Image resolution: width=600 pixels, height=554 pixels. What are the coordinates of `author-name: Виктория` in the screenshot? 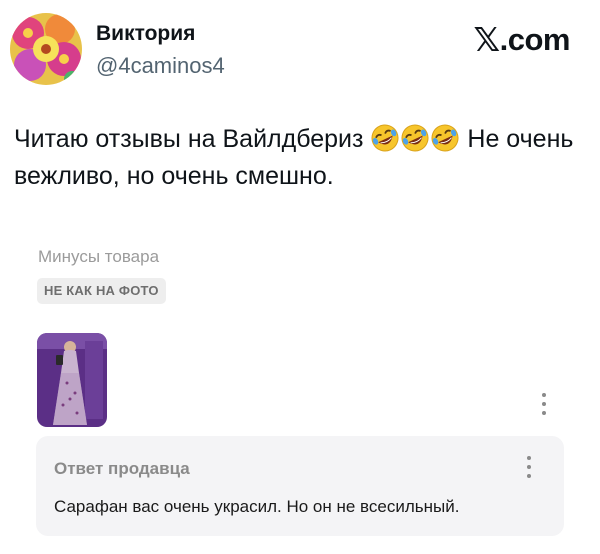 It's located at (145, 34).